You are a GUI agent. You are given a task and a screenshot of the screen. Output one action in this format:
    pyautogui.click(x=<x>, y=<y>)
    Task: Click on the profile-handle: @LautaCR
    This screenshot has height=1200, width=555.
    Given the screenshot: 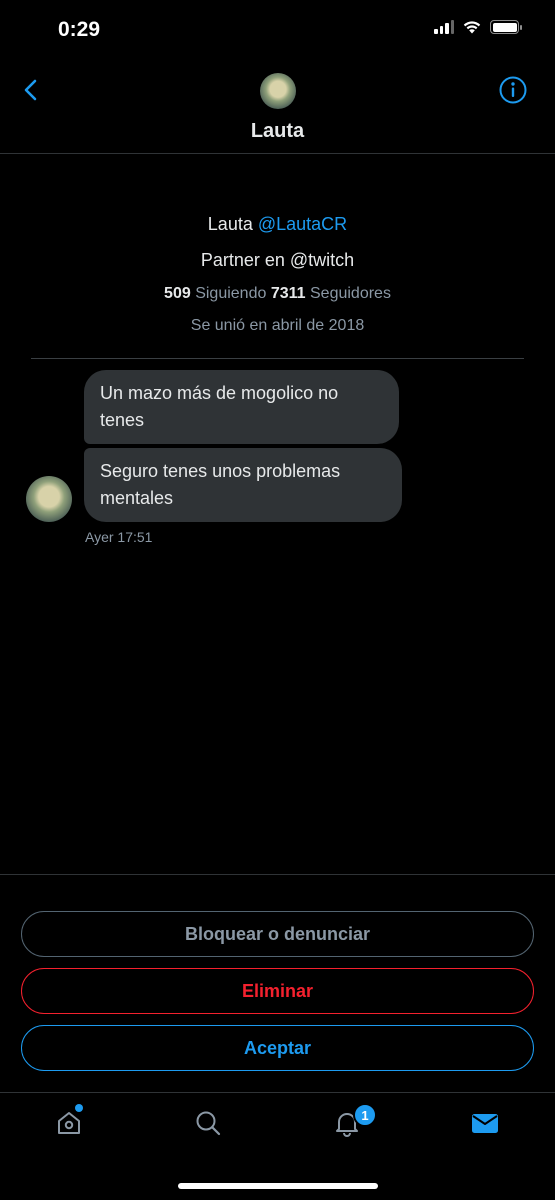 What is the action you would take?
    pyautogui.click(x=302, y=224)
    